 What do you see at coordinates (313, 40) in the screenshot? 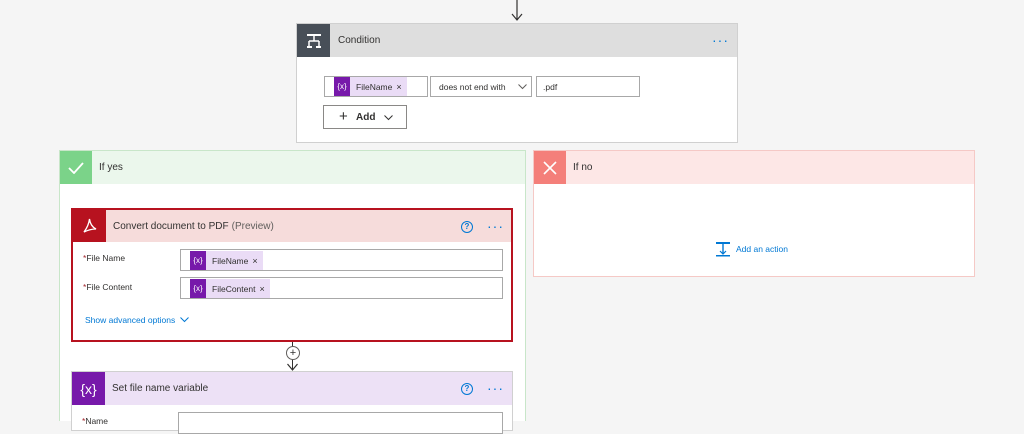
I see `condition-icon` at bounding box center [313, 40].